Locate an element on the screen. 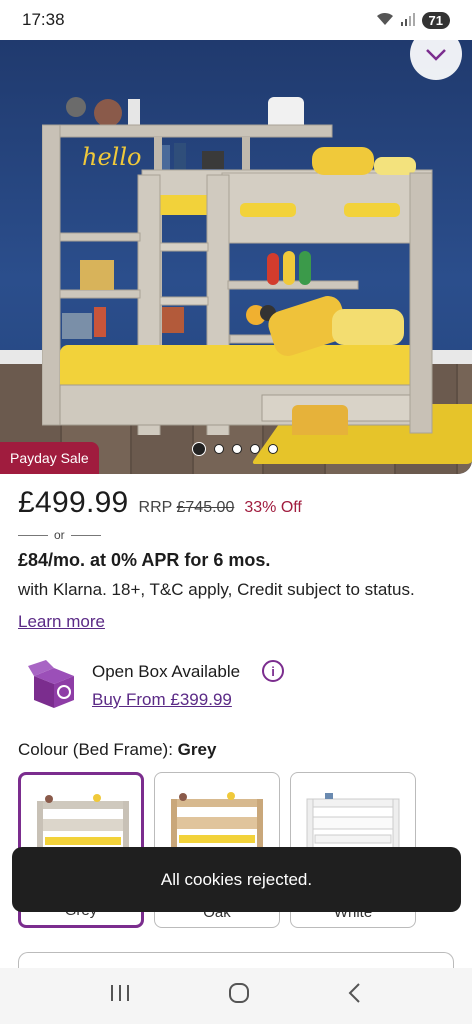  rrp-label: RRP is located at coordinates (155, 507).